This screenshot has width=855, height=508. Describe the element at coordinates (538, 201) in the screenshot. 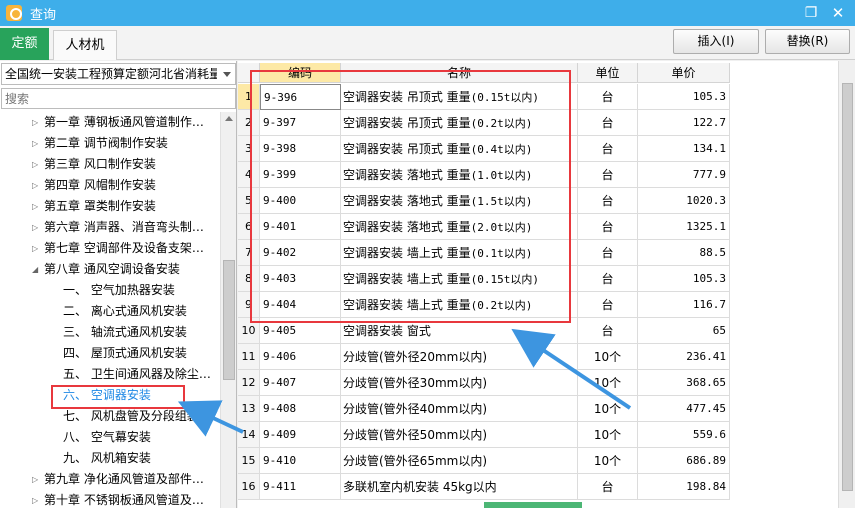

I see `table-row: 5 9-400 空调器安装 落地式 重量(1.5t以内) 台 1020.3` at that location.